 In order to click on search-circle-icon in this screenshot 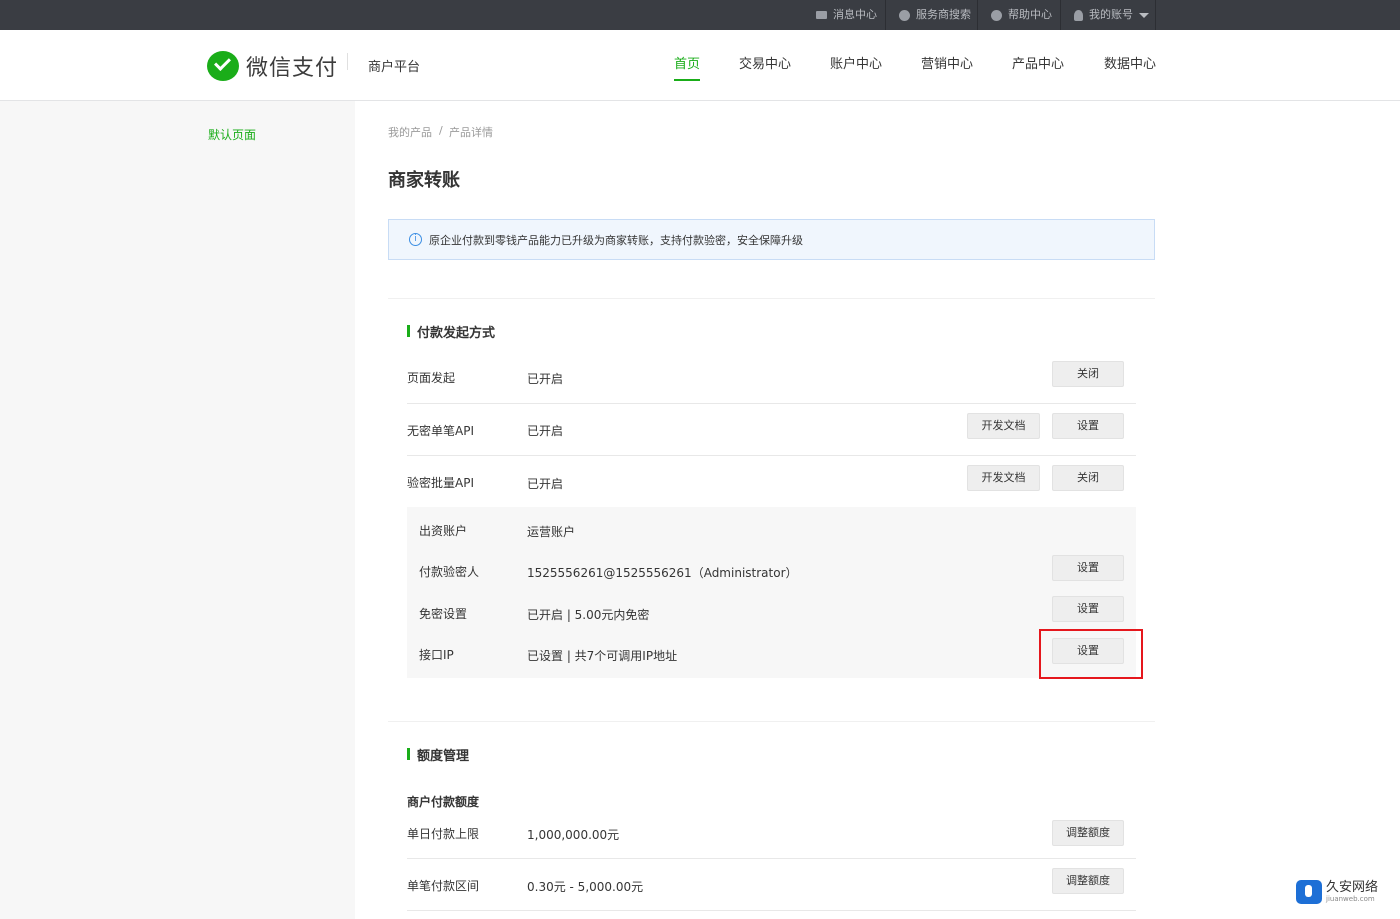, I will do `click(904, 15)`.